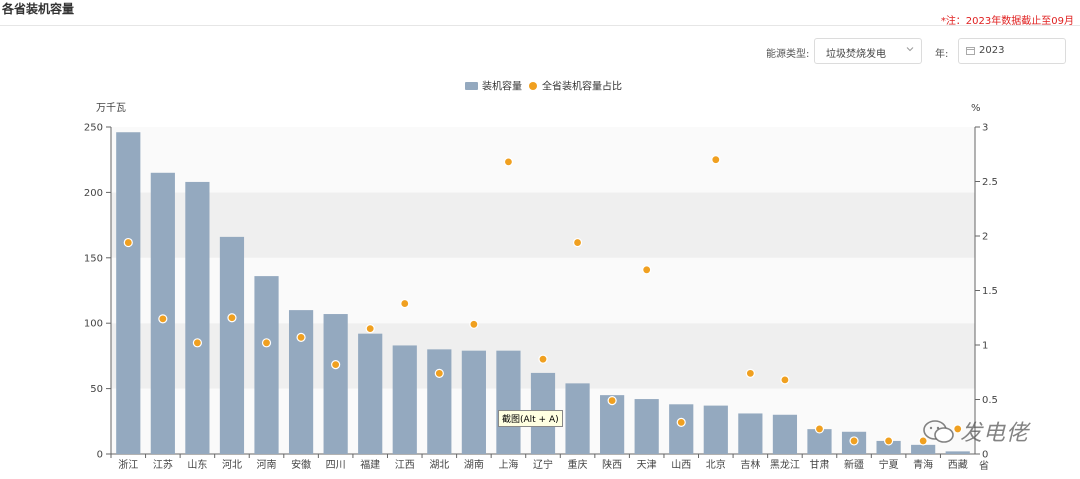 This screenshot has width=1080, height=479. What do you see at coordinates (889, 464) in the screenshot?
I see `x-tick-label: 宁夏` at bounding box center [889, 464].